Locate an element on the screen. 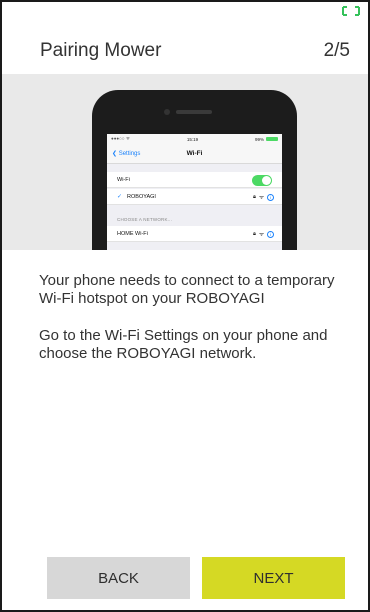  ios-nav-title: Wi-Fi is located at coordinates (194, 153).